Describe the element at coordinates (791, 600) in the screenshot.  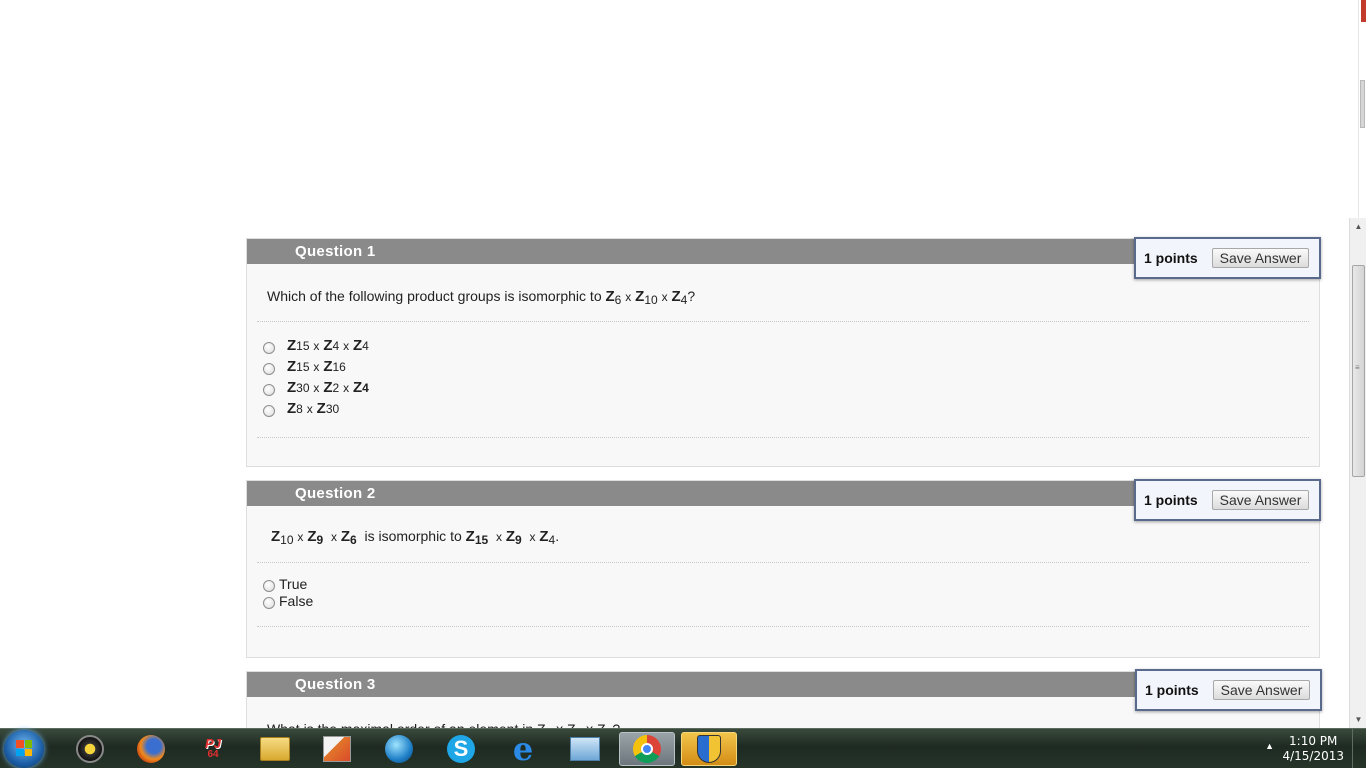
I see `option-false: False` at that location.